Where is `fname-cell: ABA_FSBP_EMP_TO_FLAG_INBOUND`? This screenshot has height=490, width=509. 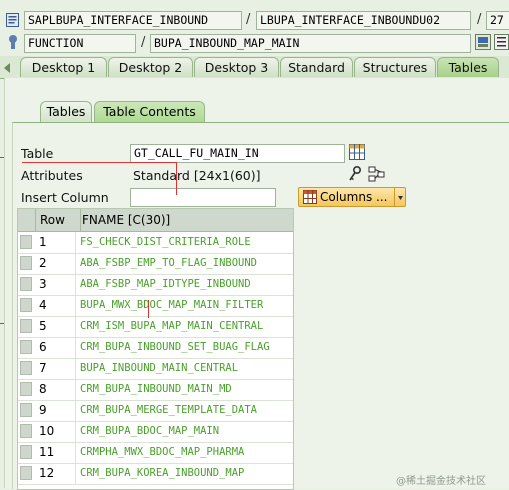 fname-cell: ABA_FSBP_EMP_TO_FLAG_INBOUND is located at coordinates (167, 263).